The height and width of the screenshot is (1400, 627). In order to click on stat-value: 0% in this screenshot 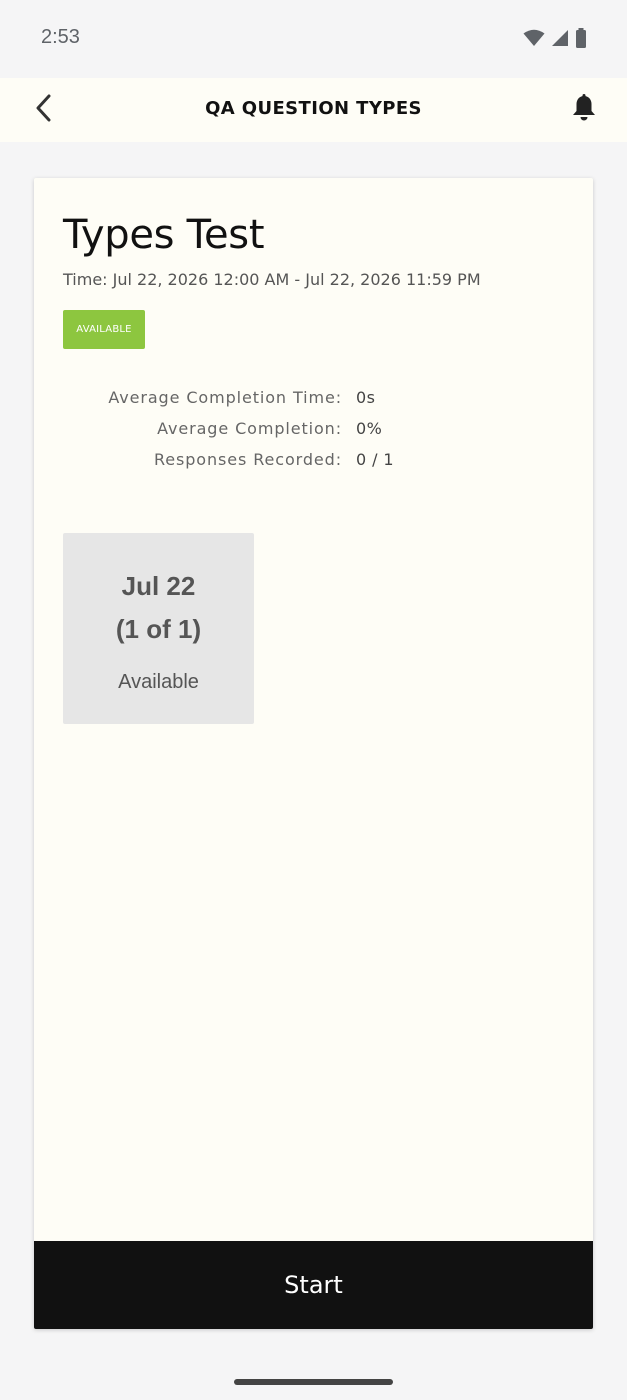, I will do `click(369, 428)`.